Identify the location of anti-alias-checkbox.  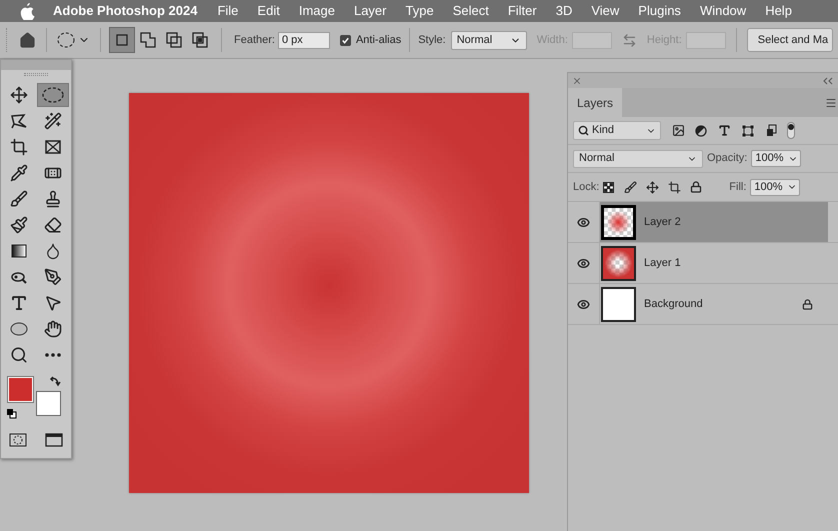
(345, 40).